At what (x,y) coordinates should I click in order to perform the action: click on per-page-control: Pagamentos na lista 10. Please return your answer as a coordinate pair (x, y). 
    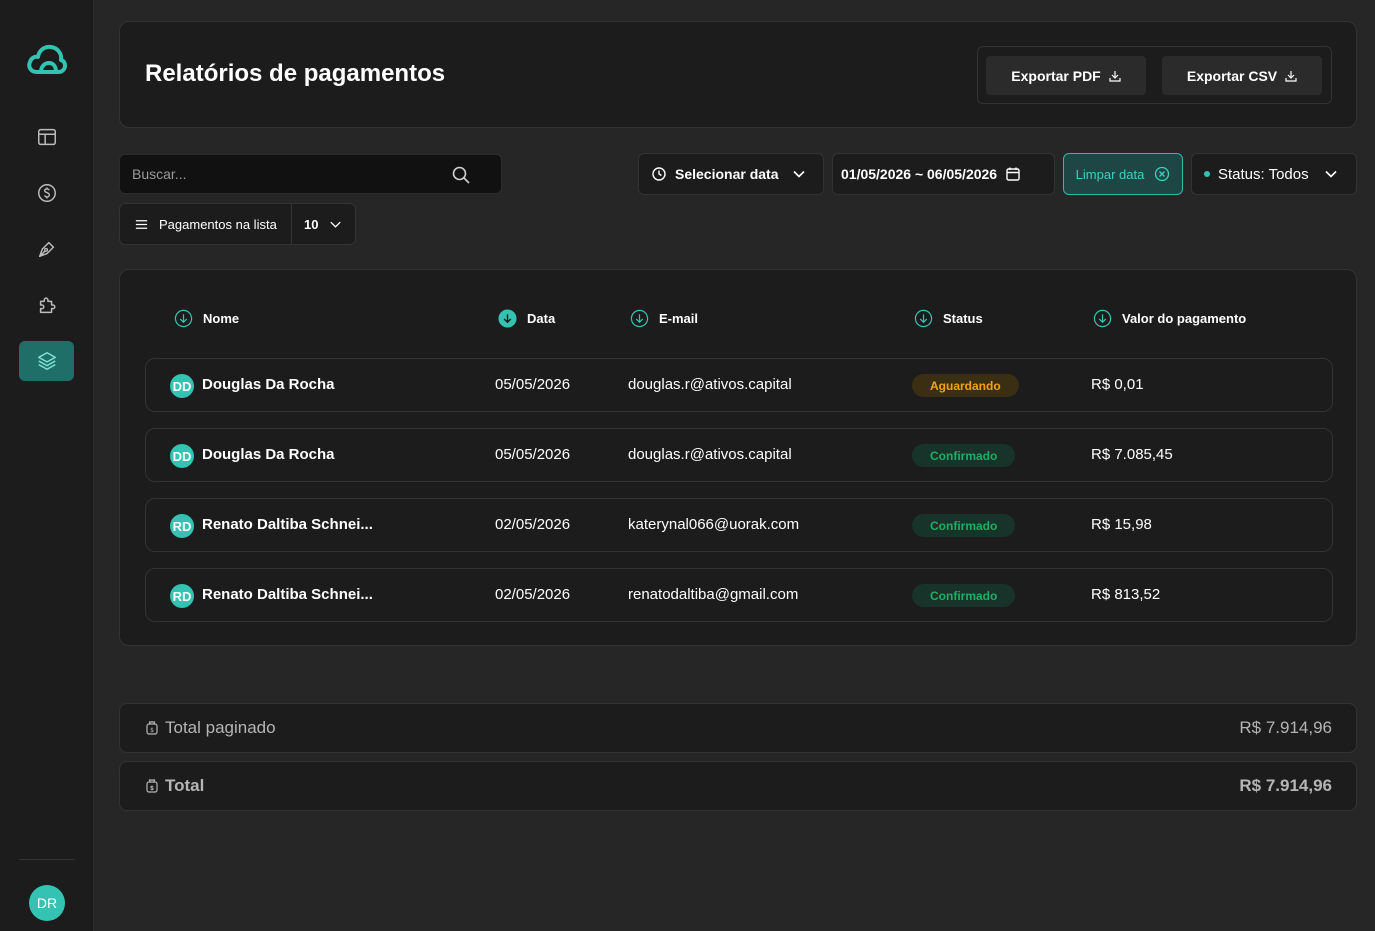
    Looking at the image, I should click on (237, 224).